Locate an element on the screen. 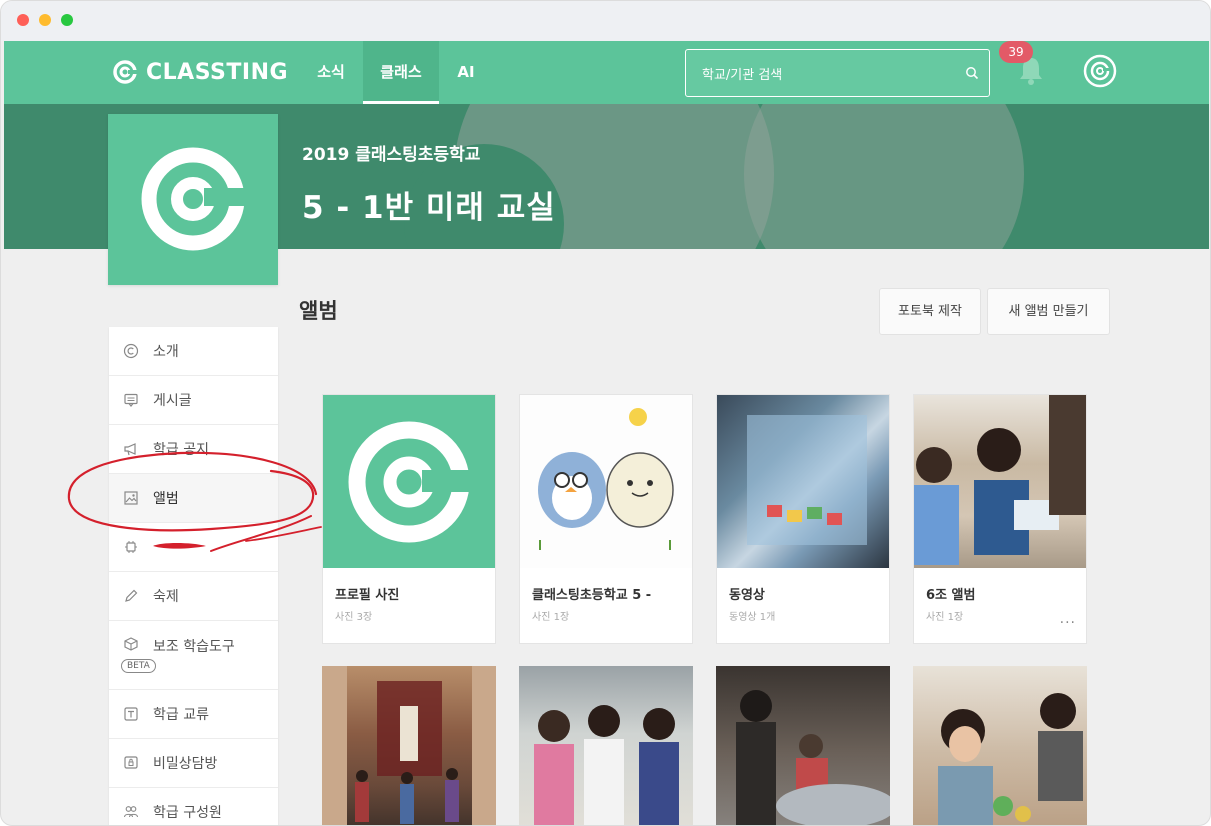 The width and height of the screenshot is (1211, 826). class-name: 5 - 1반 미래 교실 is located at coordinates (429, 208).